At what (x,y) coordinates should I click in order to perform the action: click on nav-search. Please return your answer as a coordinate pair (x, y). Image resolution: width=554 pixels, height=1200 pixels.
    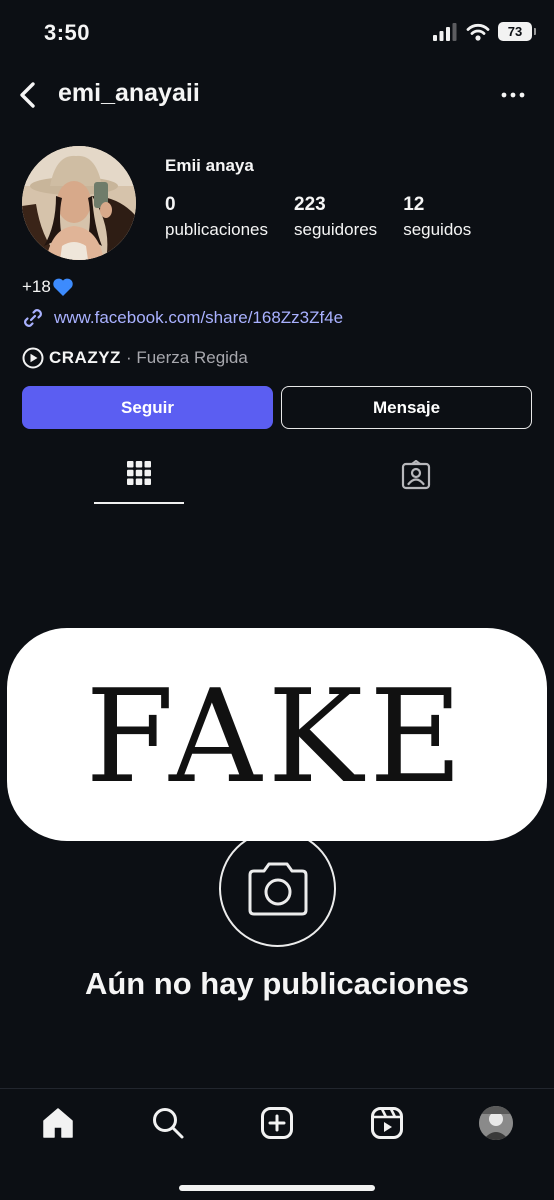
    Looking at the image, I should click on (168, 1123).